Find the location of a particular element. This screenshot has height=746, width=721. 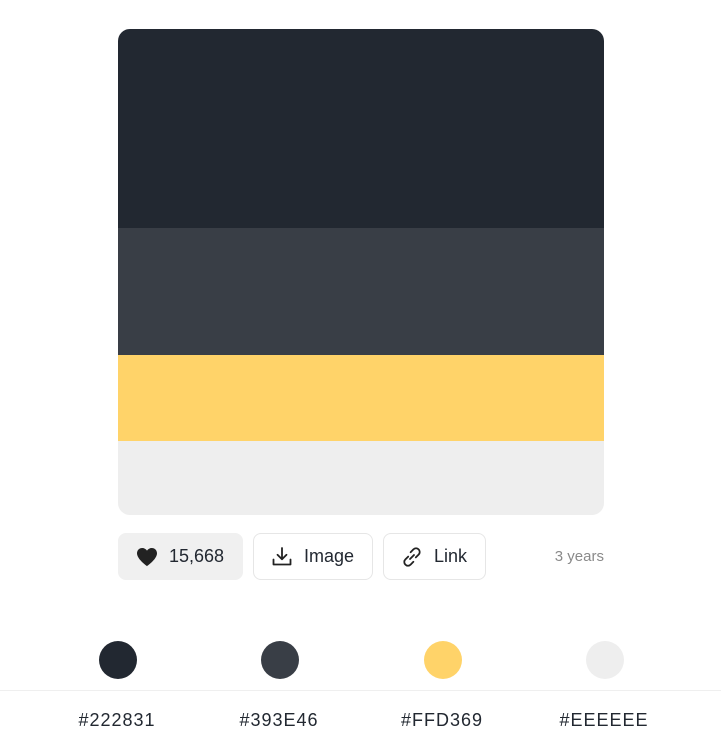

hex-code-2: #393E46 is located at coordinates (279, 720).